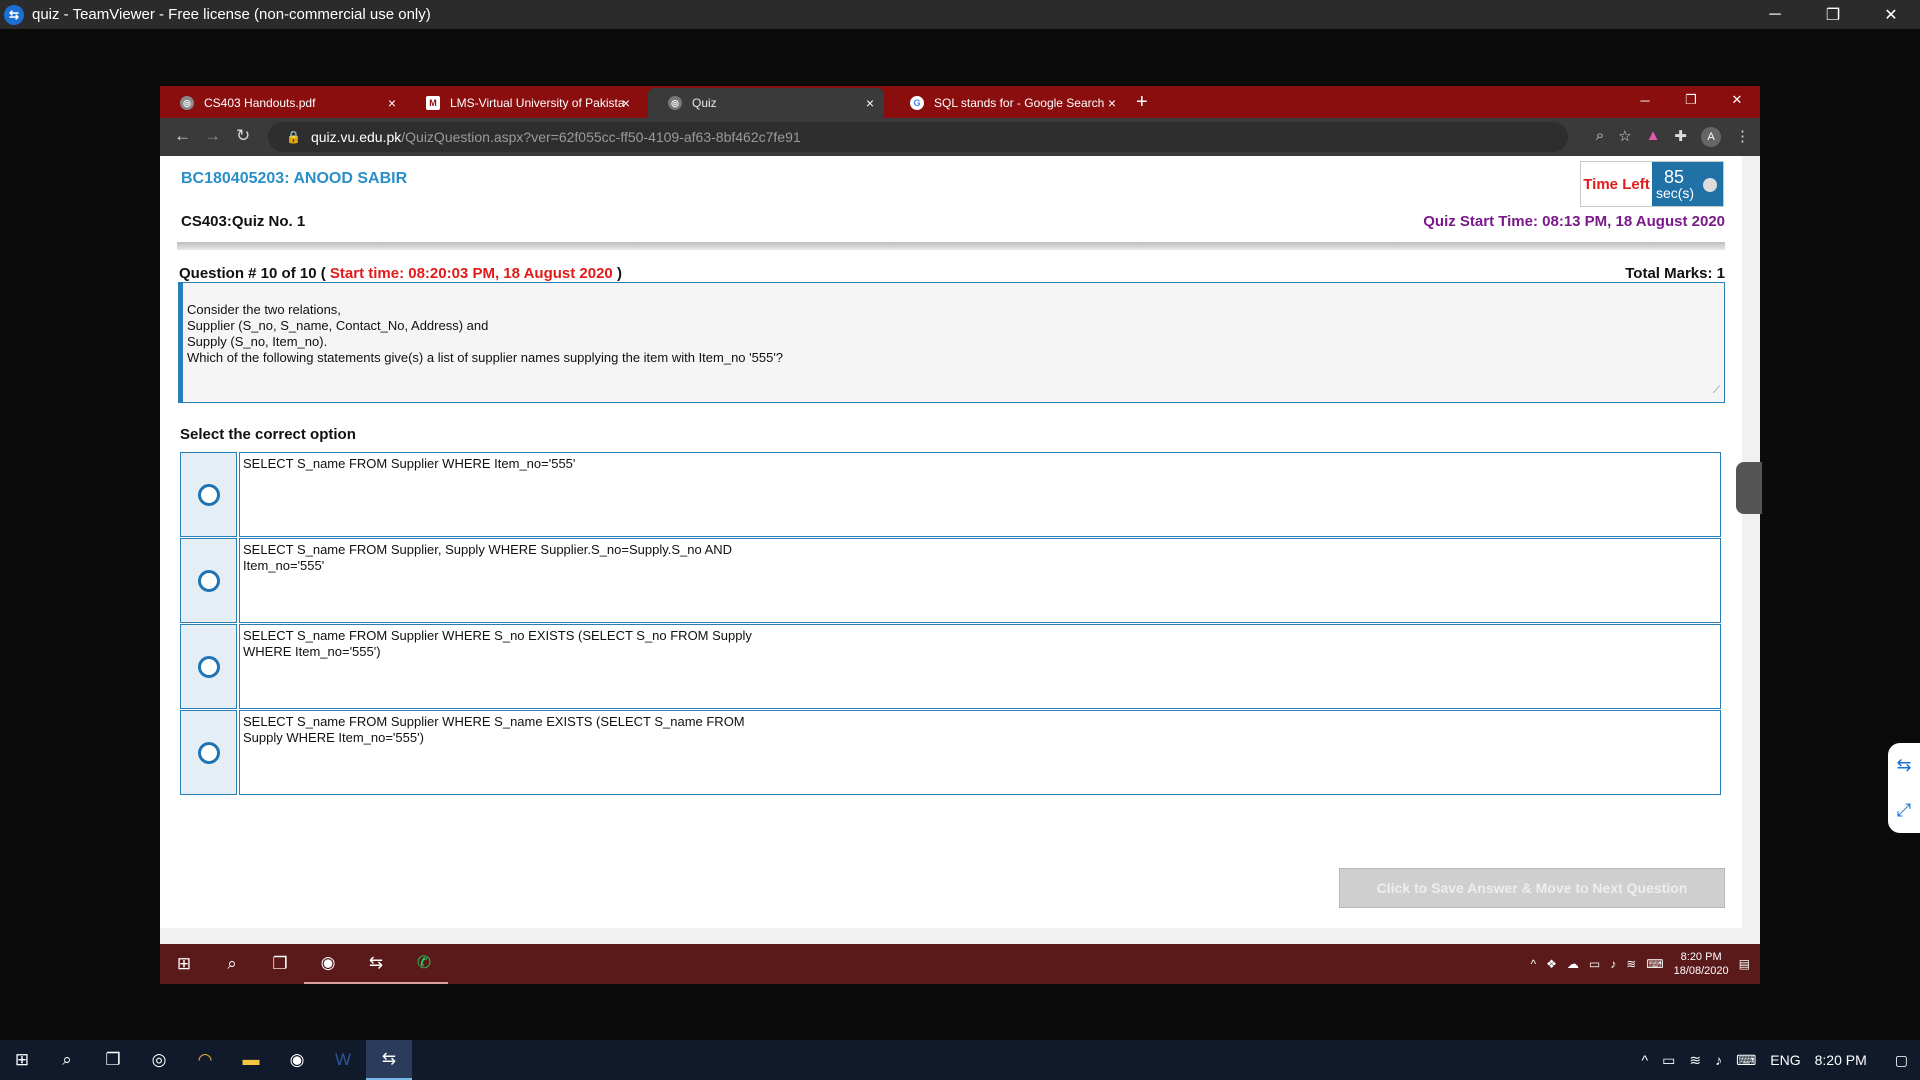 The height and width of the screenshot is (1080, 1920). Describe the element at coordinates (1785, 1060) in the screenshot. I see `language-indicator: ENG` at that location.